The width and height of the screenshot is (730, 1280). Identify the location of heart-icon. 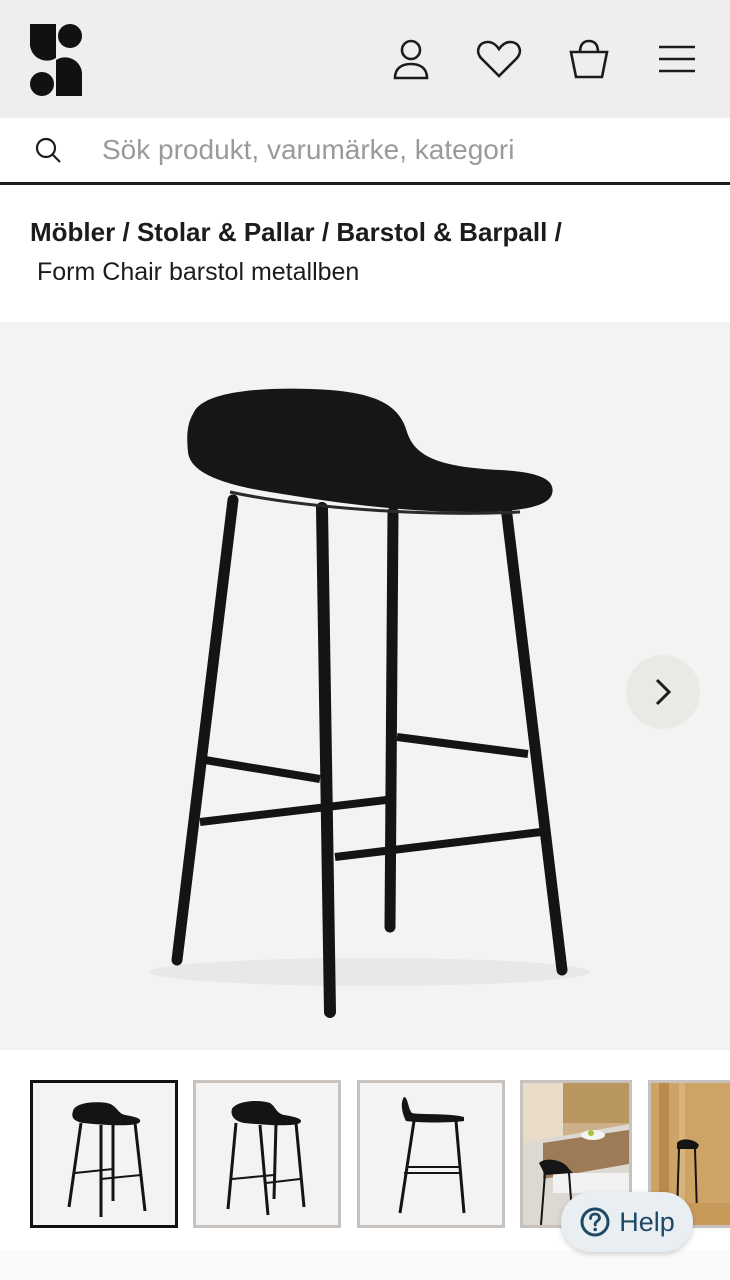
(499, 59).